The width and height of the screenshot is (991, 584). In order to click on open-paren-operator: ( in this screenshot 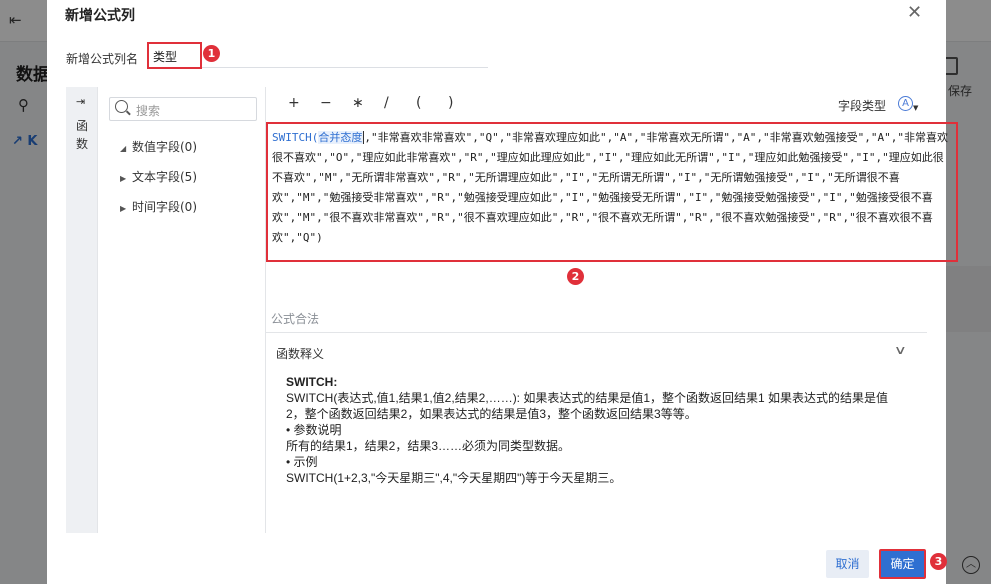, I will do `click(432, 103)`.